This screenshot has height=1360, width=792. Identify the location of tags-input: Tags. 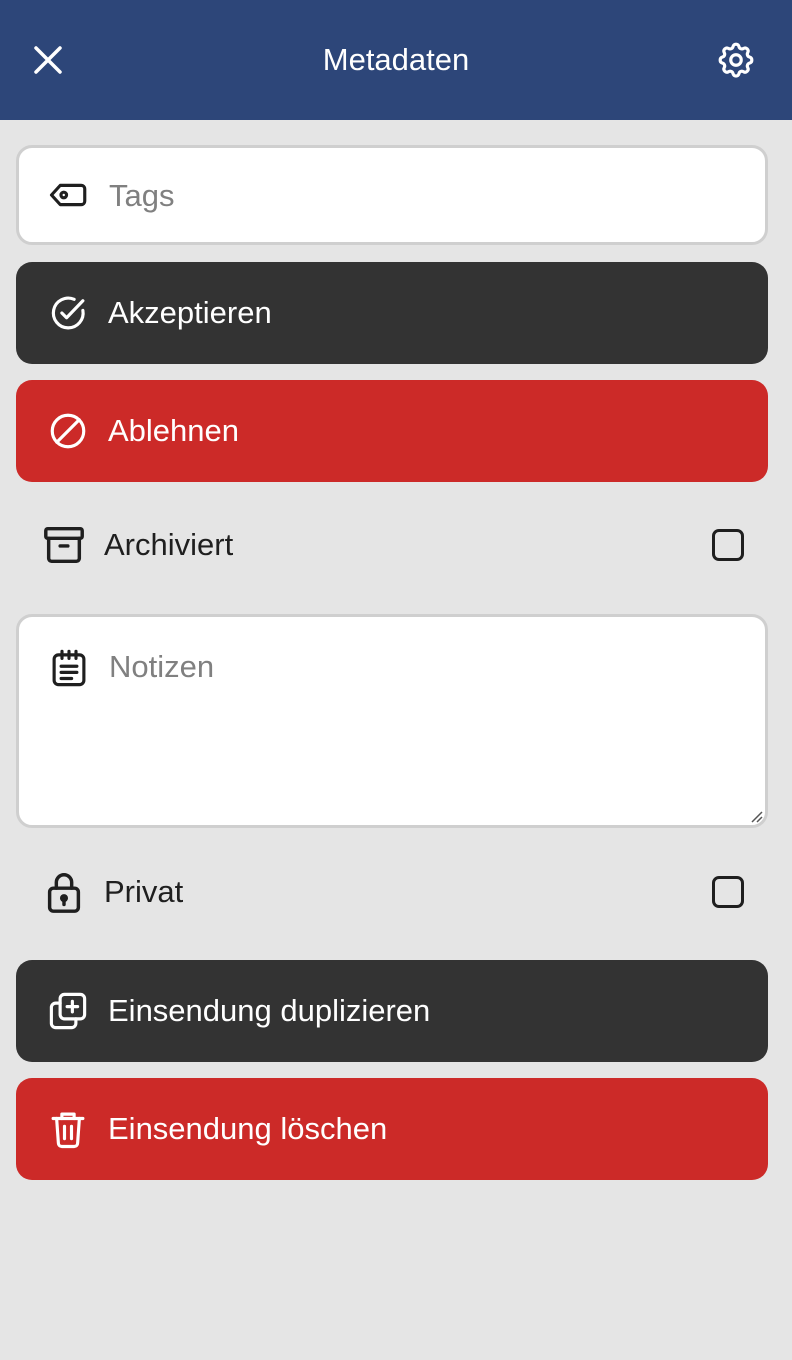
(141, 196).